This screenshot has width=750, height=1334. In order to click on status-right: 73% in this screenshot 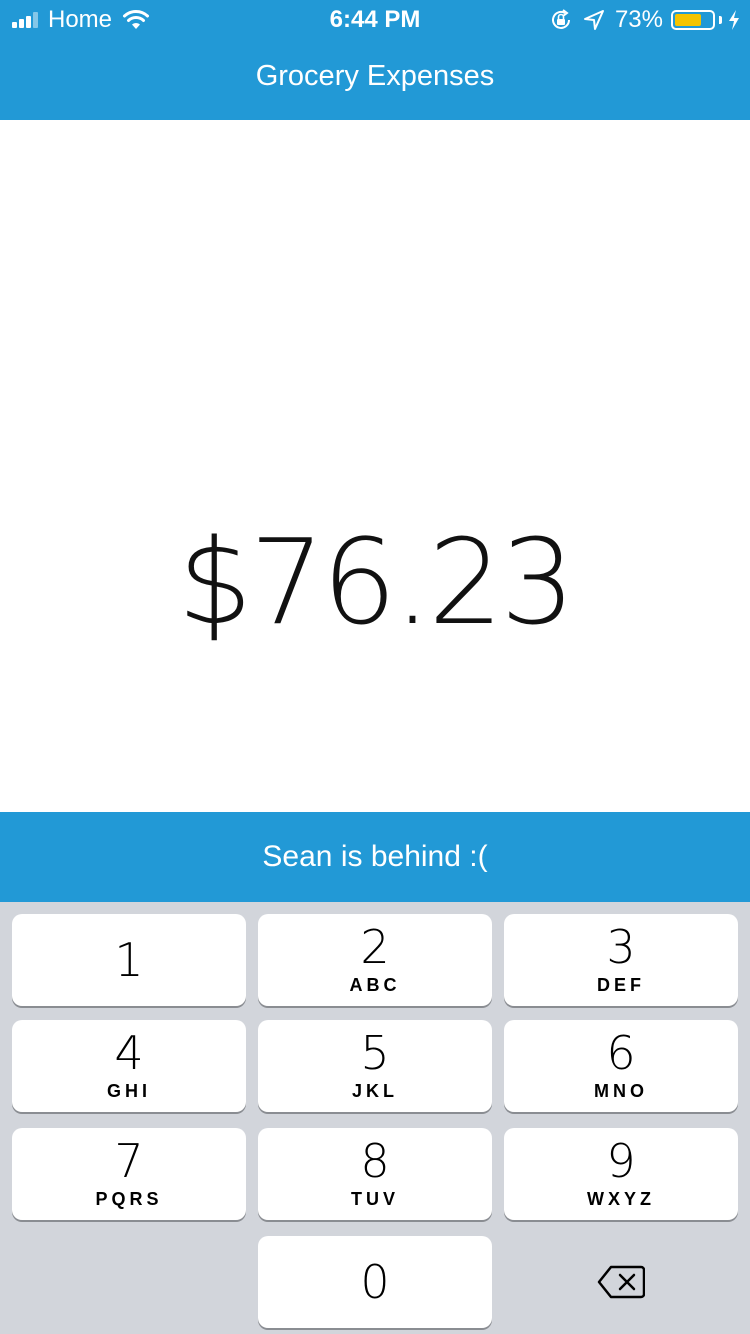, I will do `click(644, 20)`.